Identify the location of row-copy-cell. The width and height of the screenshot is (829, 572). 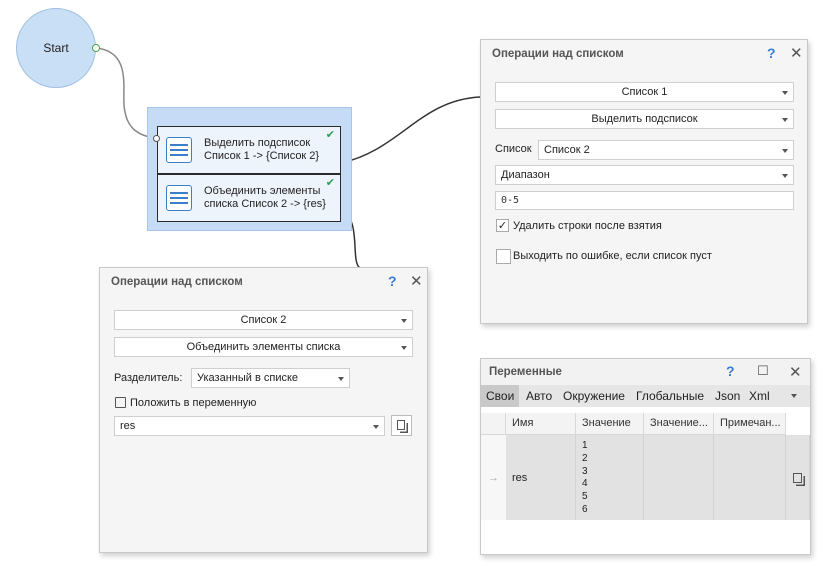
(798, 477).